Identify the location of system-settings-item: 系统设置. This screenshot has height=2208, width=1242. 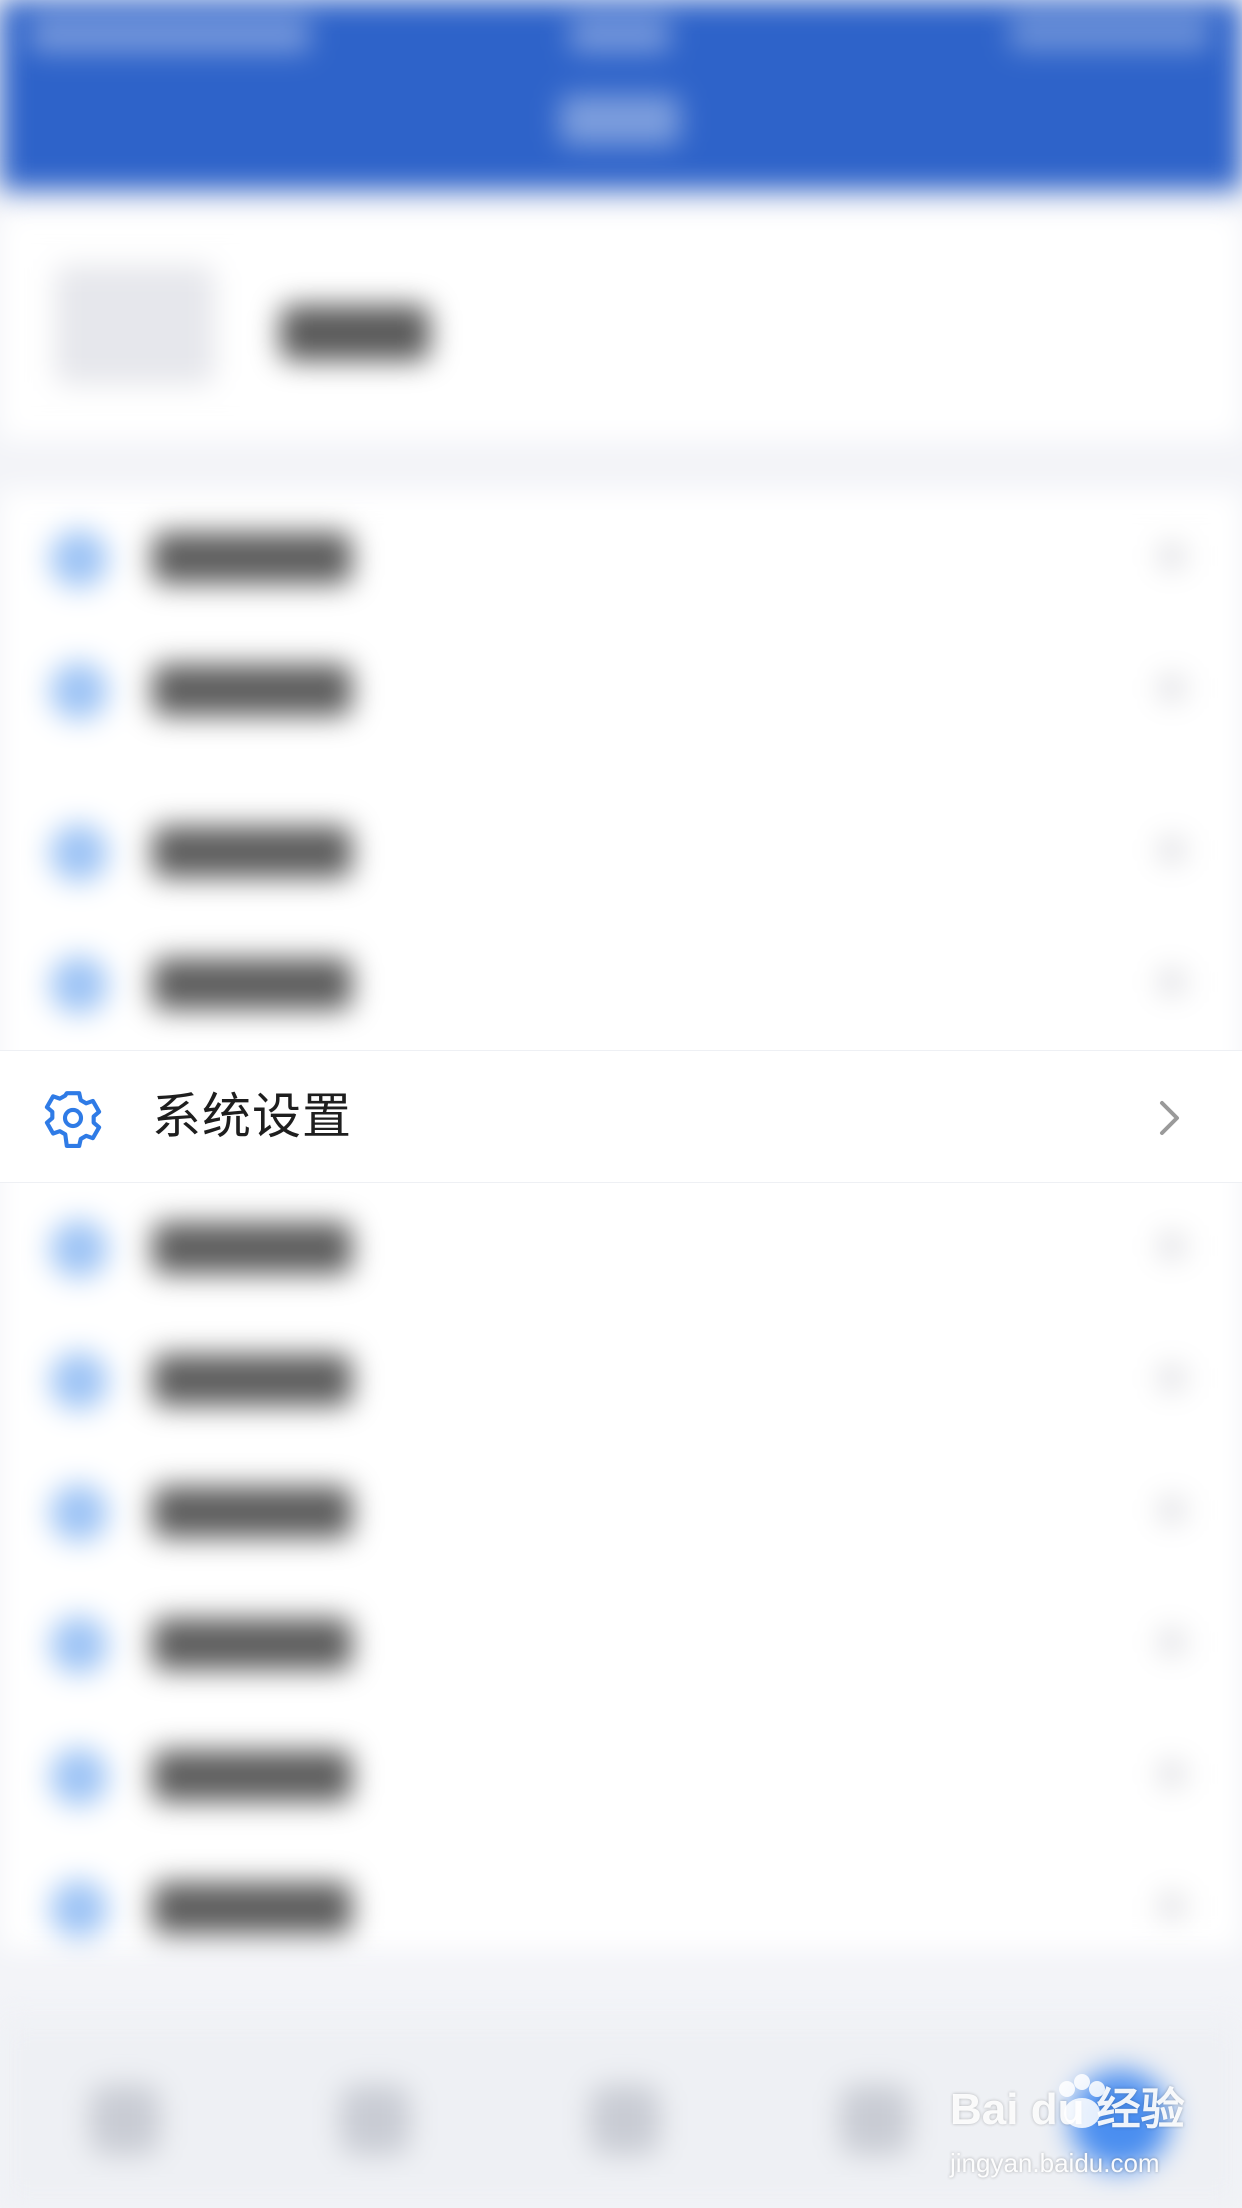
(621, 1116).